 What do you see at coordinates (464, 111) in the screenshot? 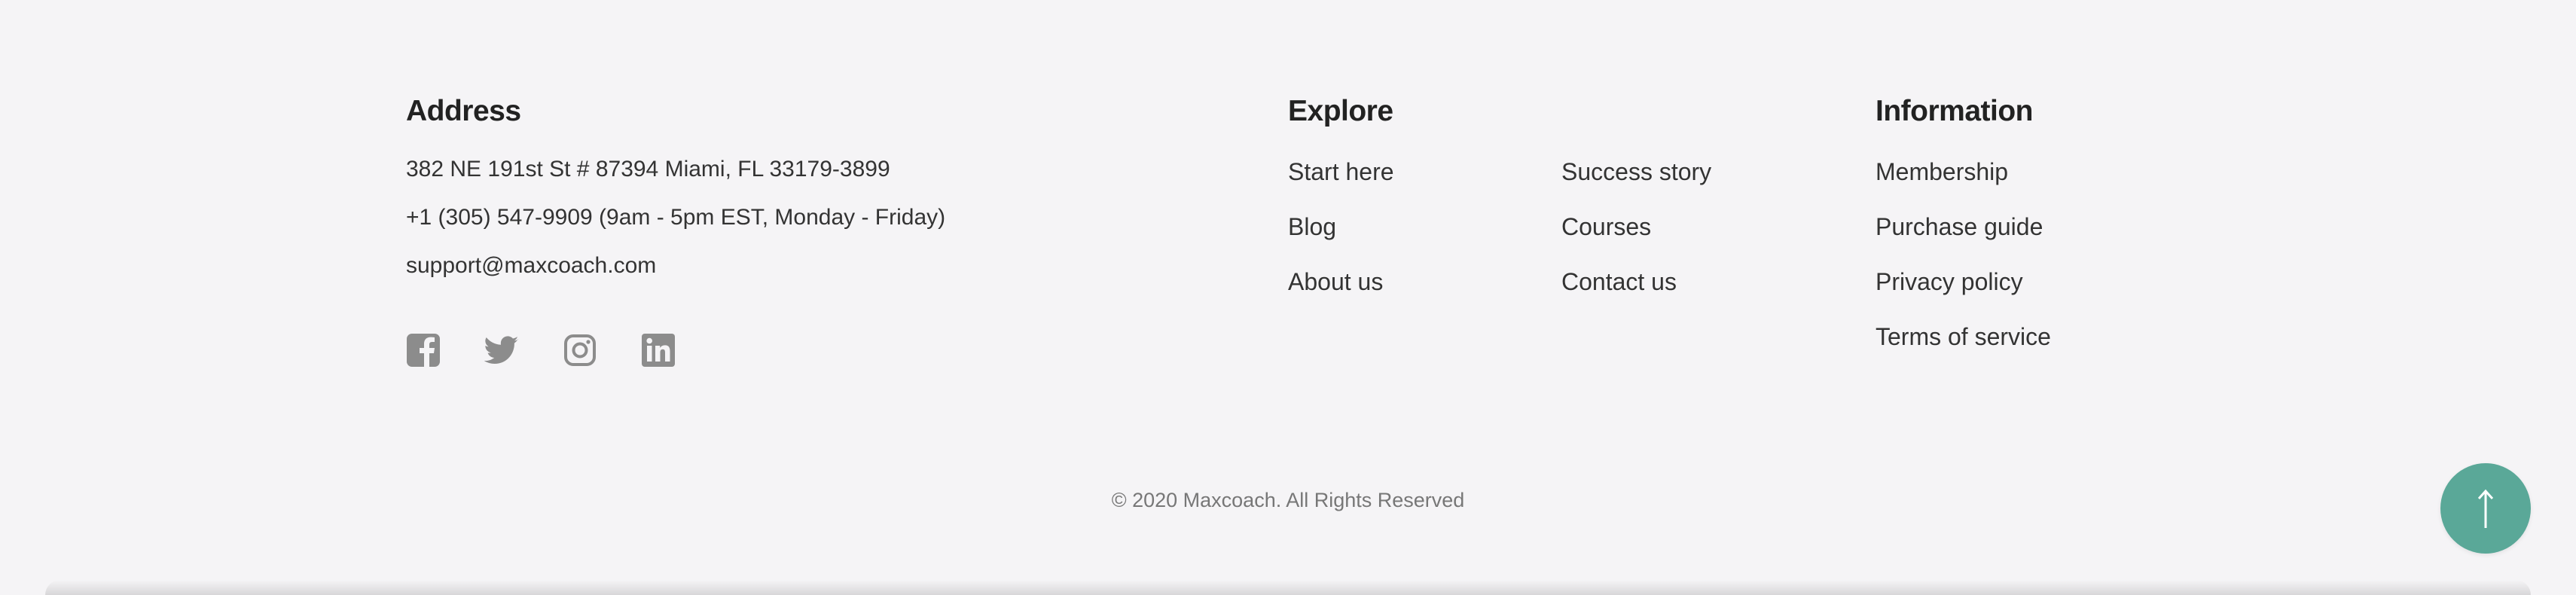
I see `address-heading: Address` at bounding box center [464, 111].